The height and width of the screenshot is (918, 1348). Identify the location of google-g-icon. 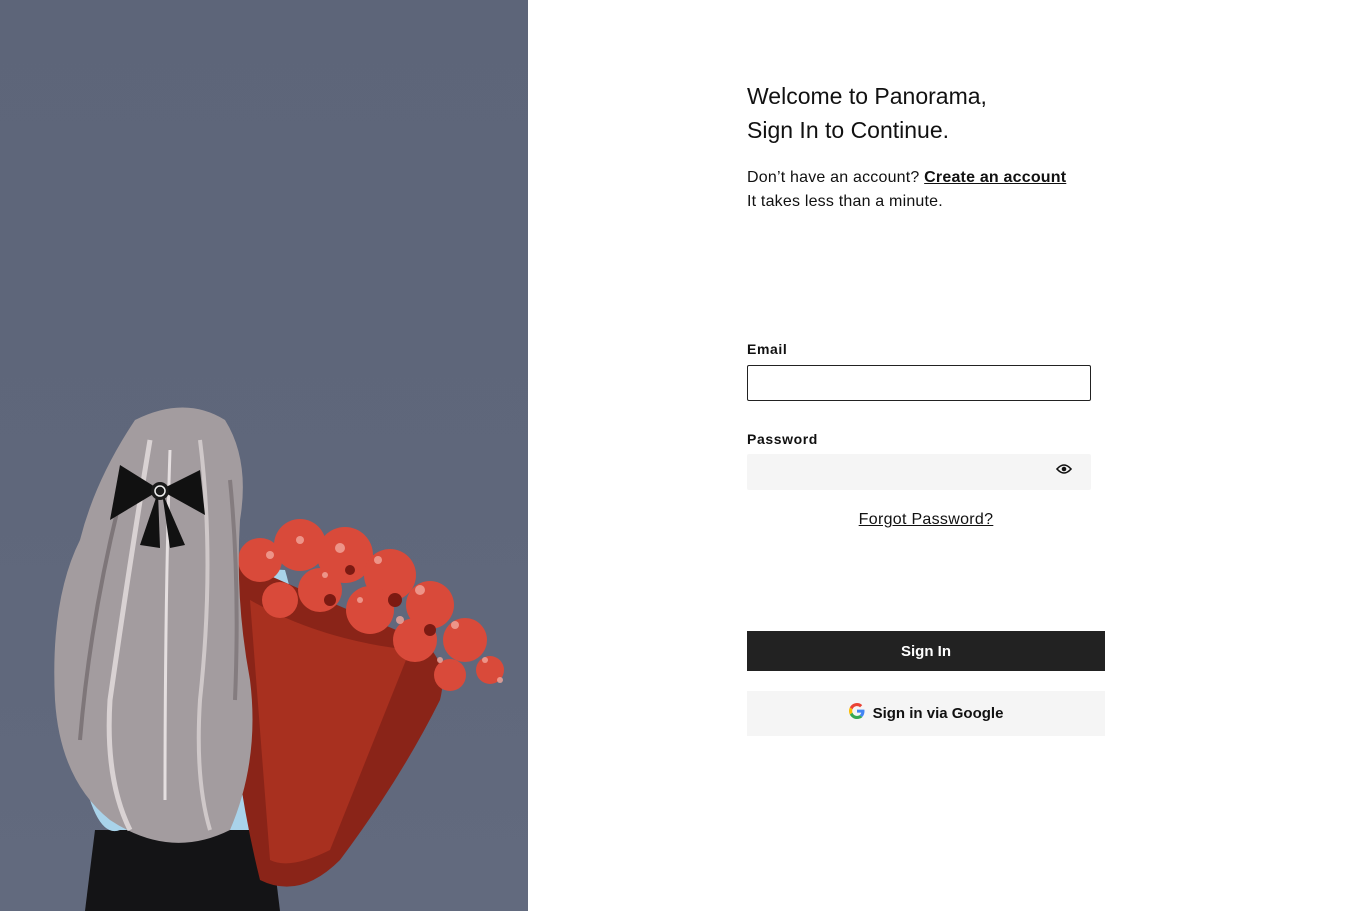
(856, 710).